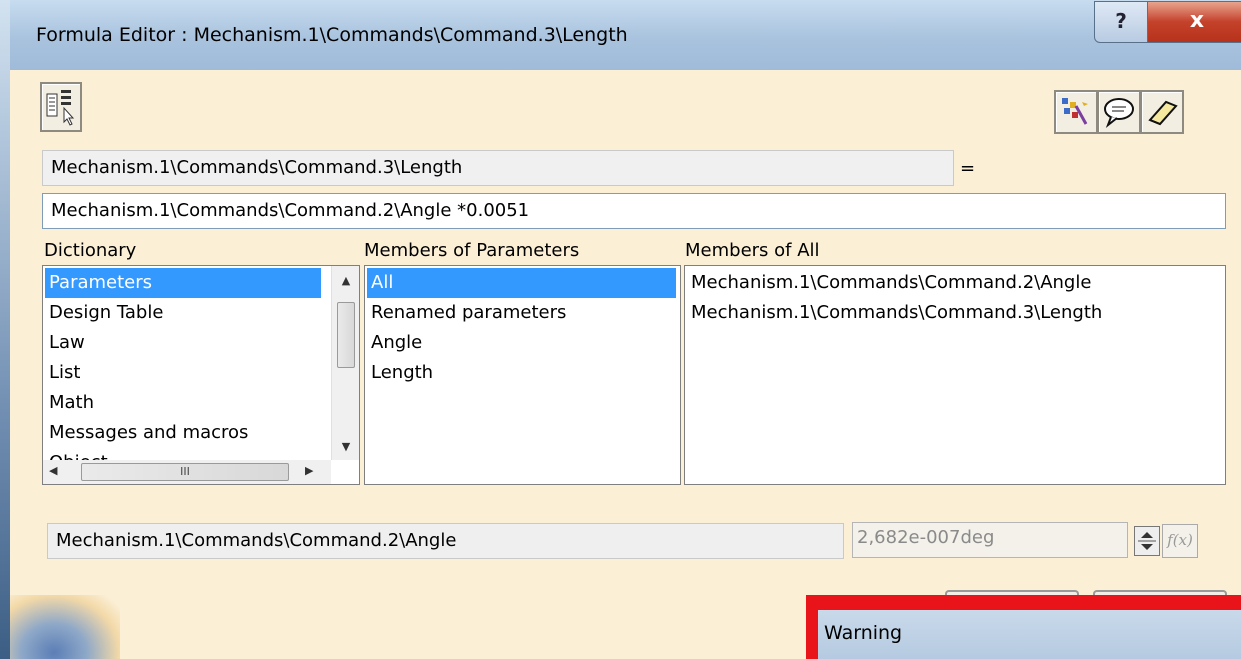 The width and height of the screenshot is (1241, 659). Describe the element at coordinates (1121, 22) in the screenshot. I see `help-button: ?` at that location.